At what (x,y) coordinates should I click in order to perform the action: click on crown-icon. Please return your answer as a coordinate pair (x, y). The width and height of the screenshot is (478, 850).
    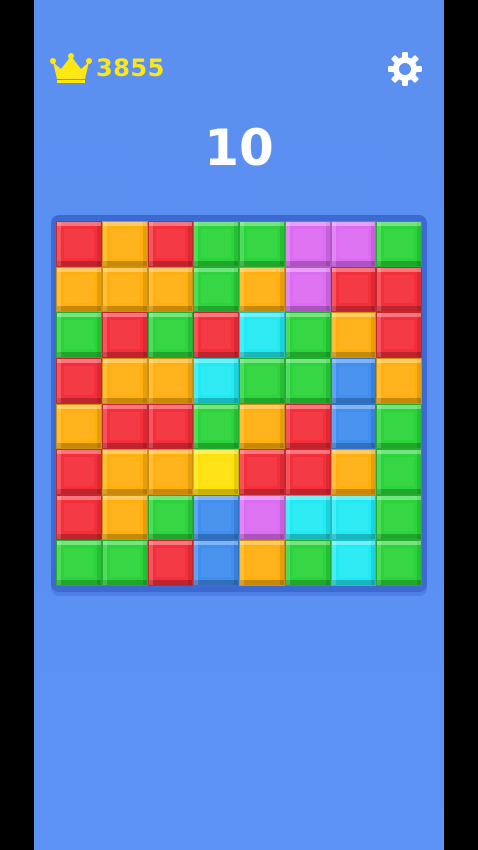
    Looking at the image, I should click on (71, 68).